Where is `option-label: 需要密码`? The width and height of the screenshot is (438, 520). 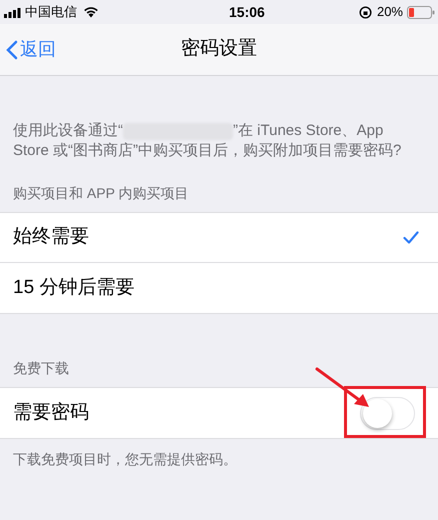
option-label: 需要密码 is located at coordinates (51, 412).